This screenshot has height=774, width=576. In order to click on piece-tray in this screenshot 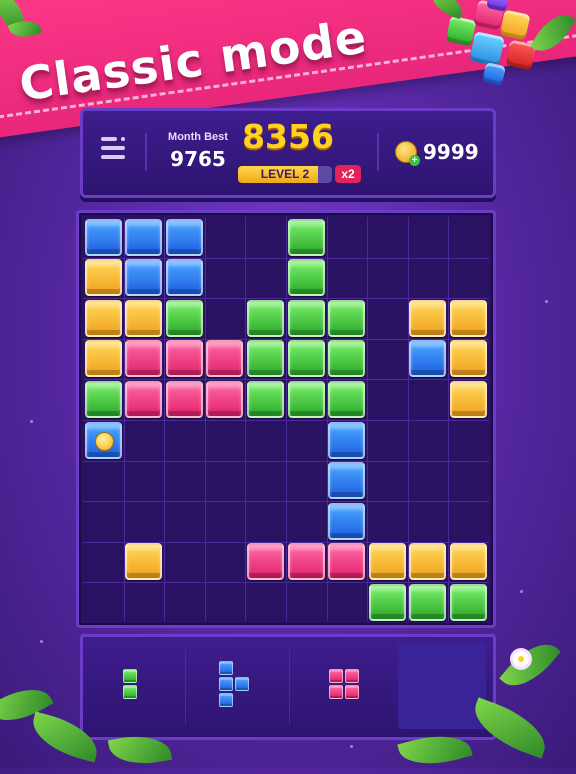, I will do `click(288, 687)`.